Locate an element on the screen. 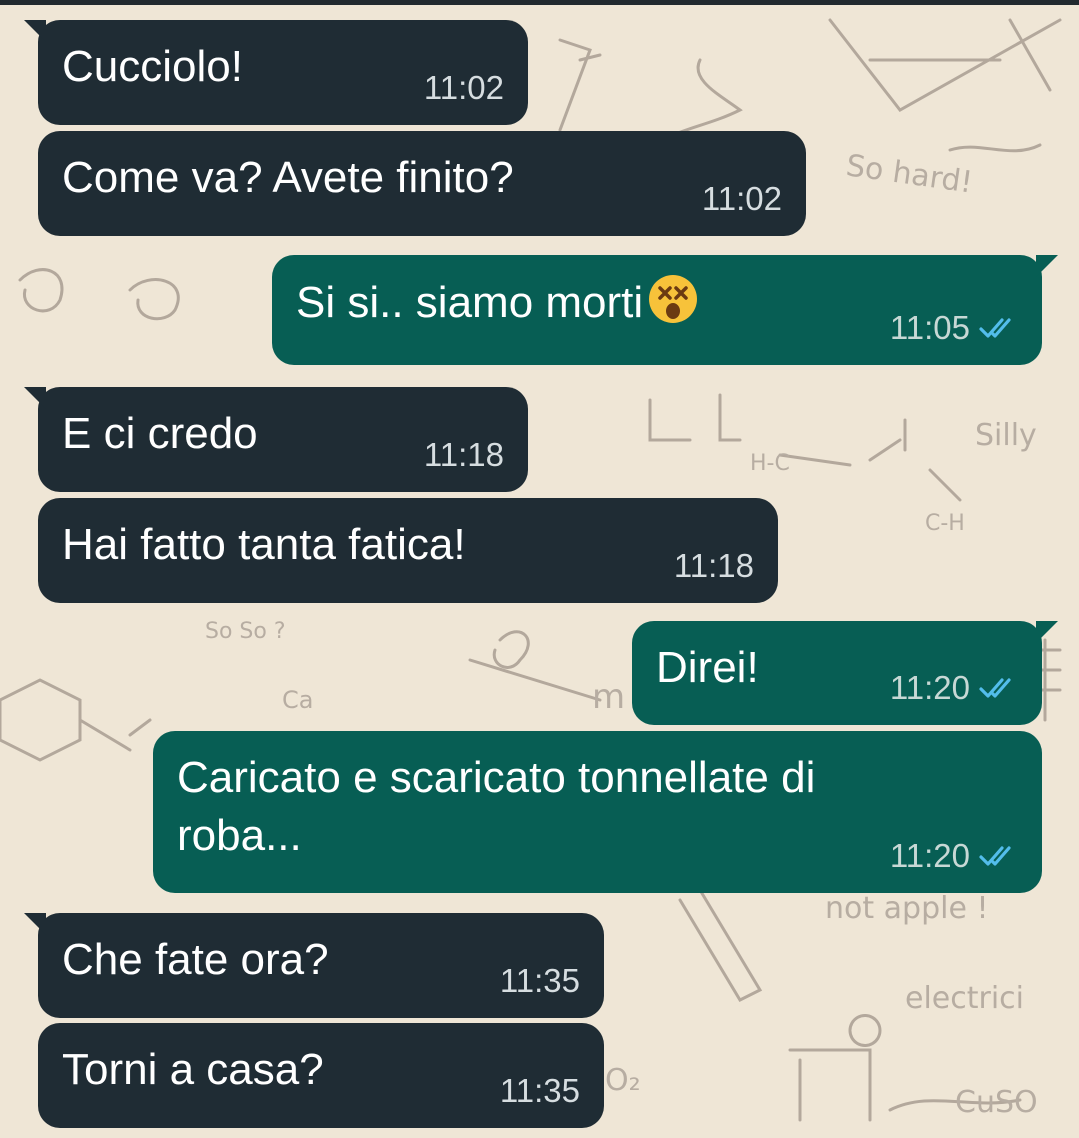 The image size is (1079, 1138). message-time: 11:05 is located at coordinates (929, 327).